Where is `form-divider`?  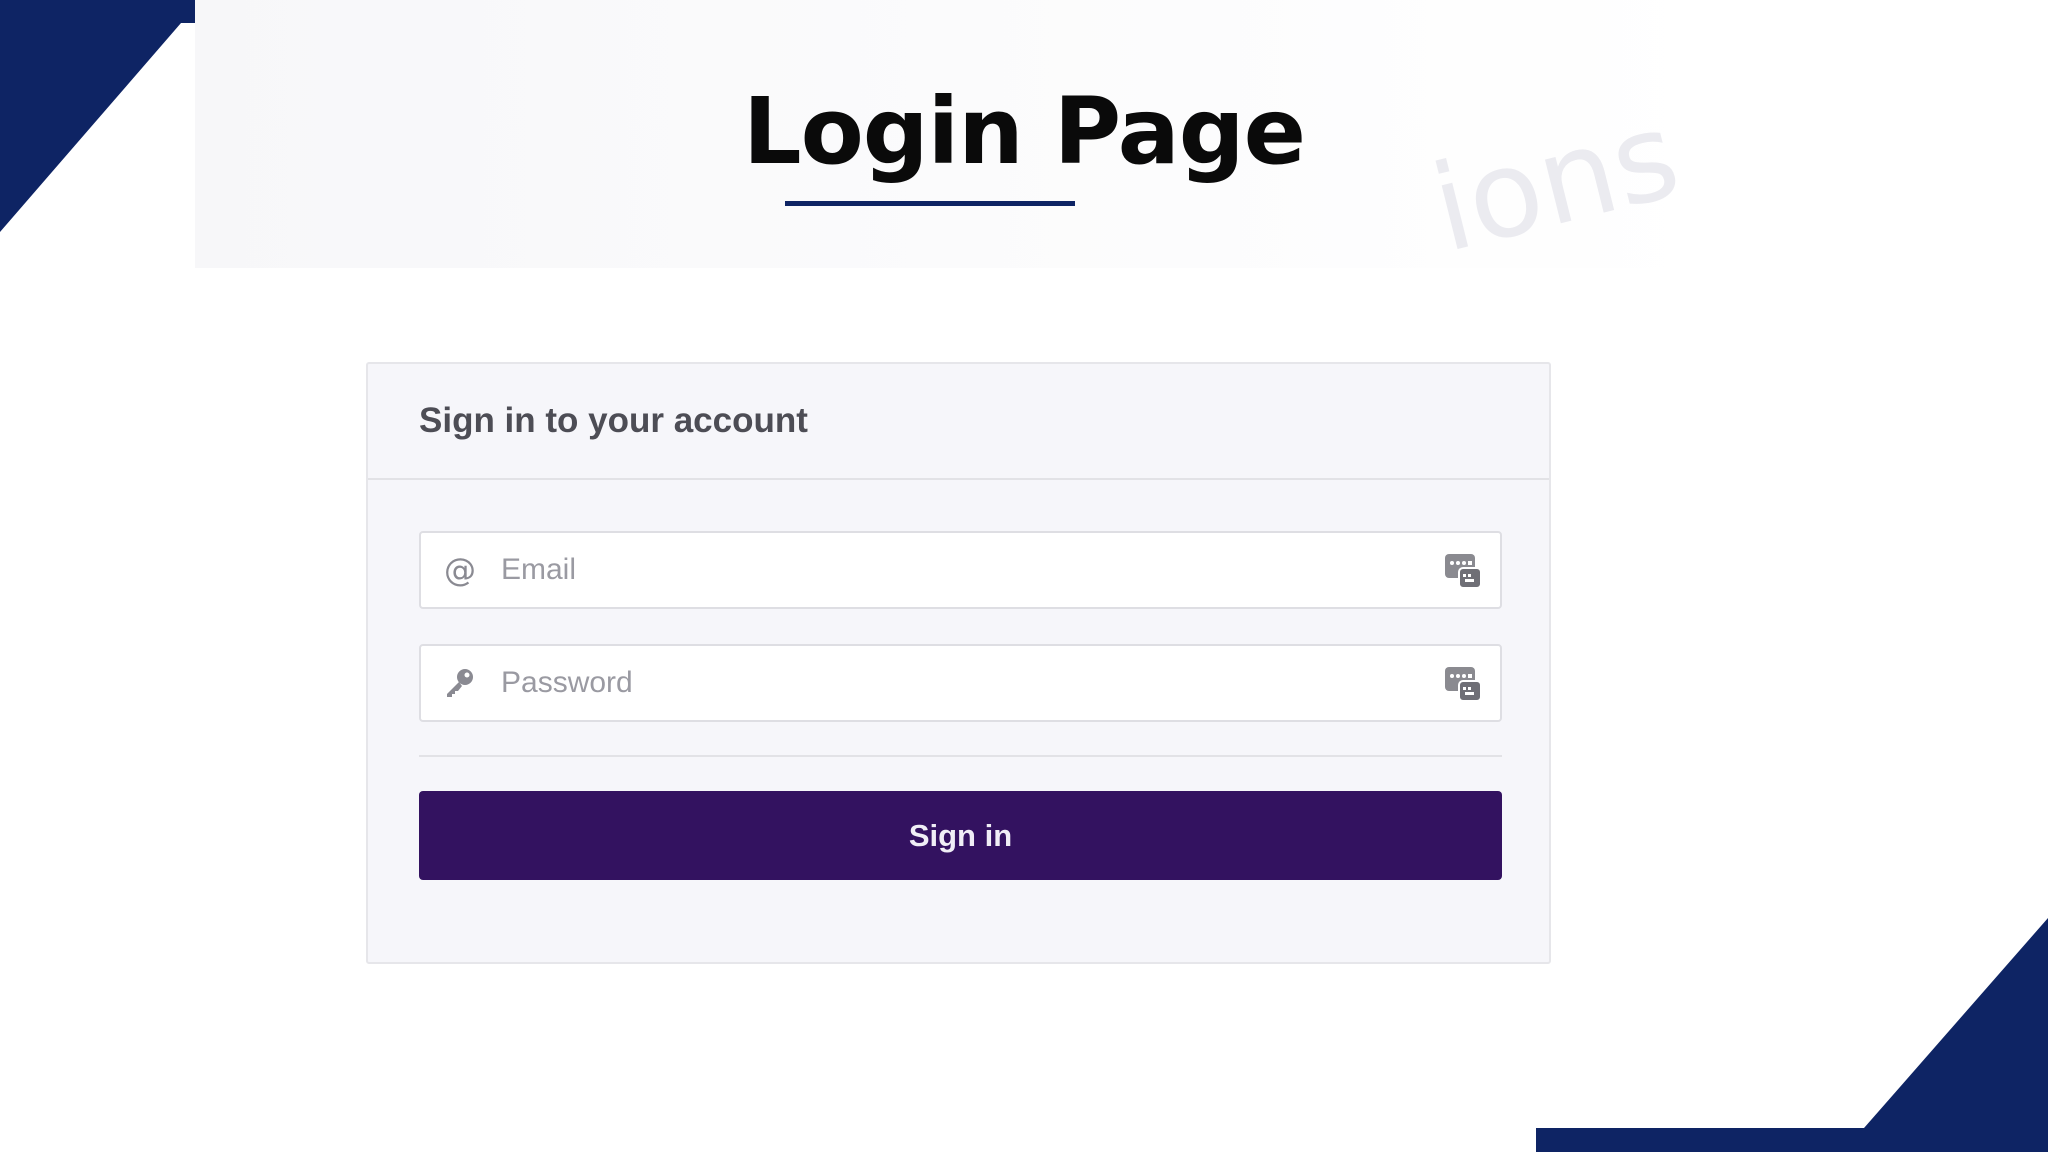 form-divider is located at coordinates (960, 756).